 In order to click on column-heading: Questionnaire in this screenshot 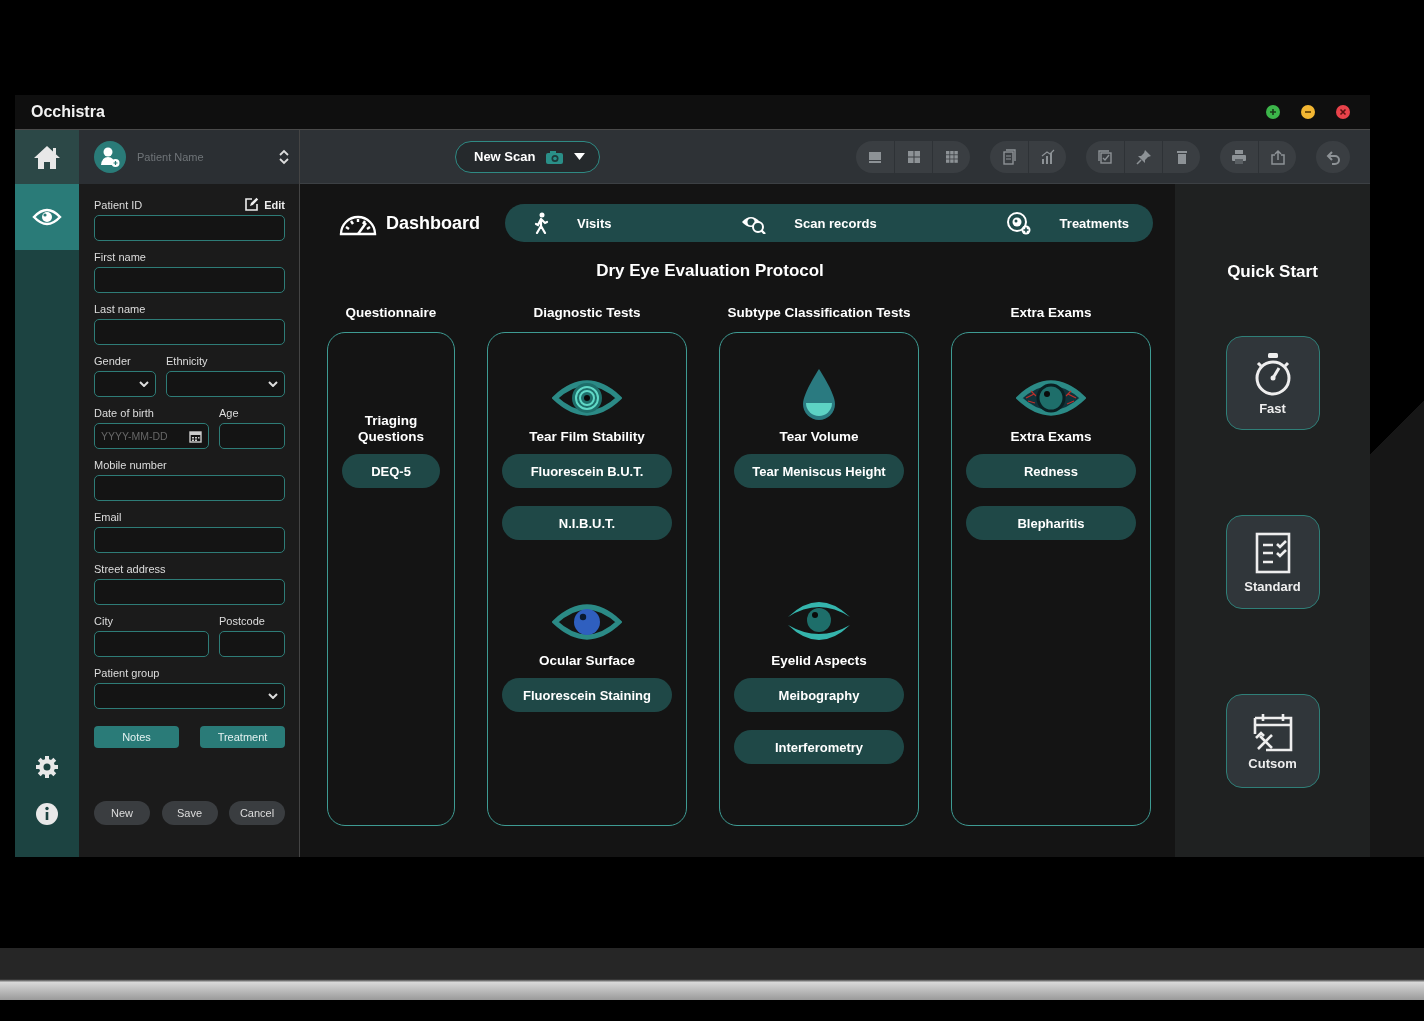, I will do `click(391, 313)`.